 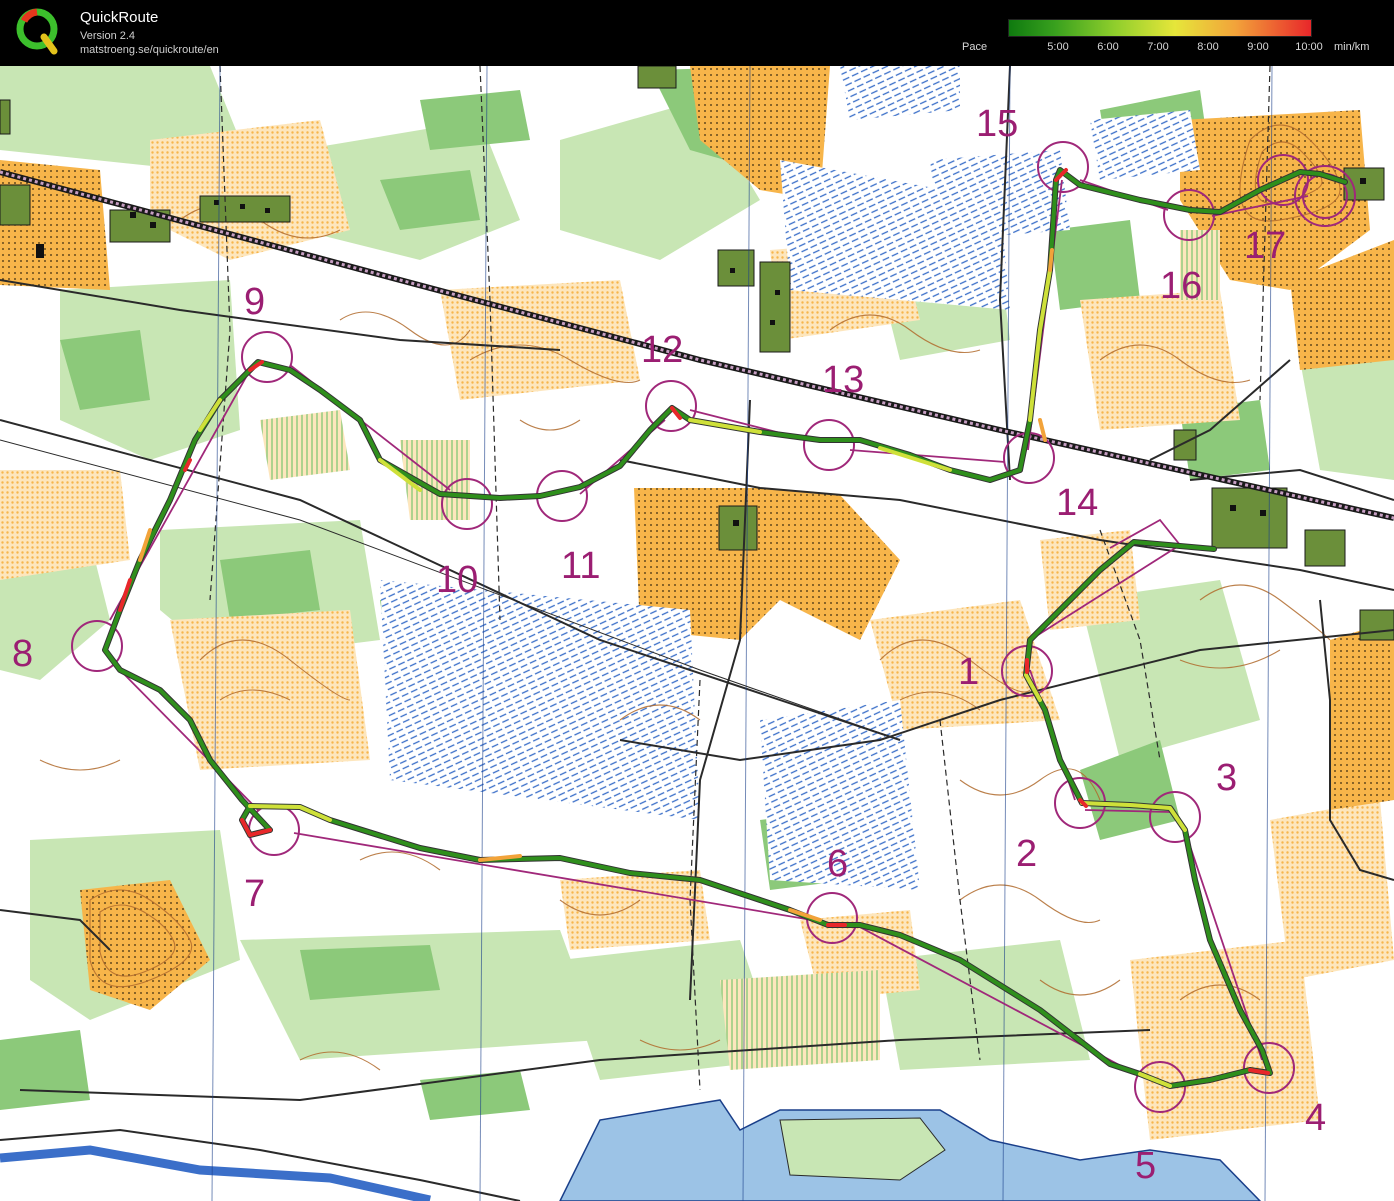 I want to click on app-url: matstroeng.se/quickroute/en, so click(x=149, y=50).